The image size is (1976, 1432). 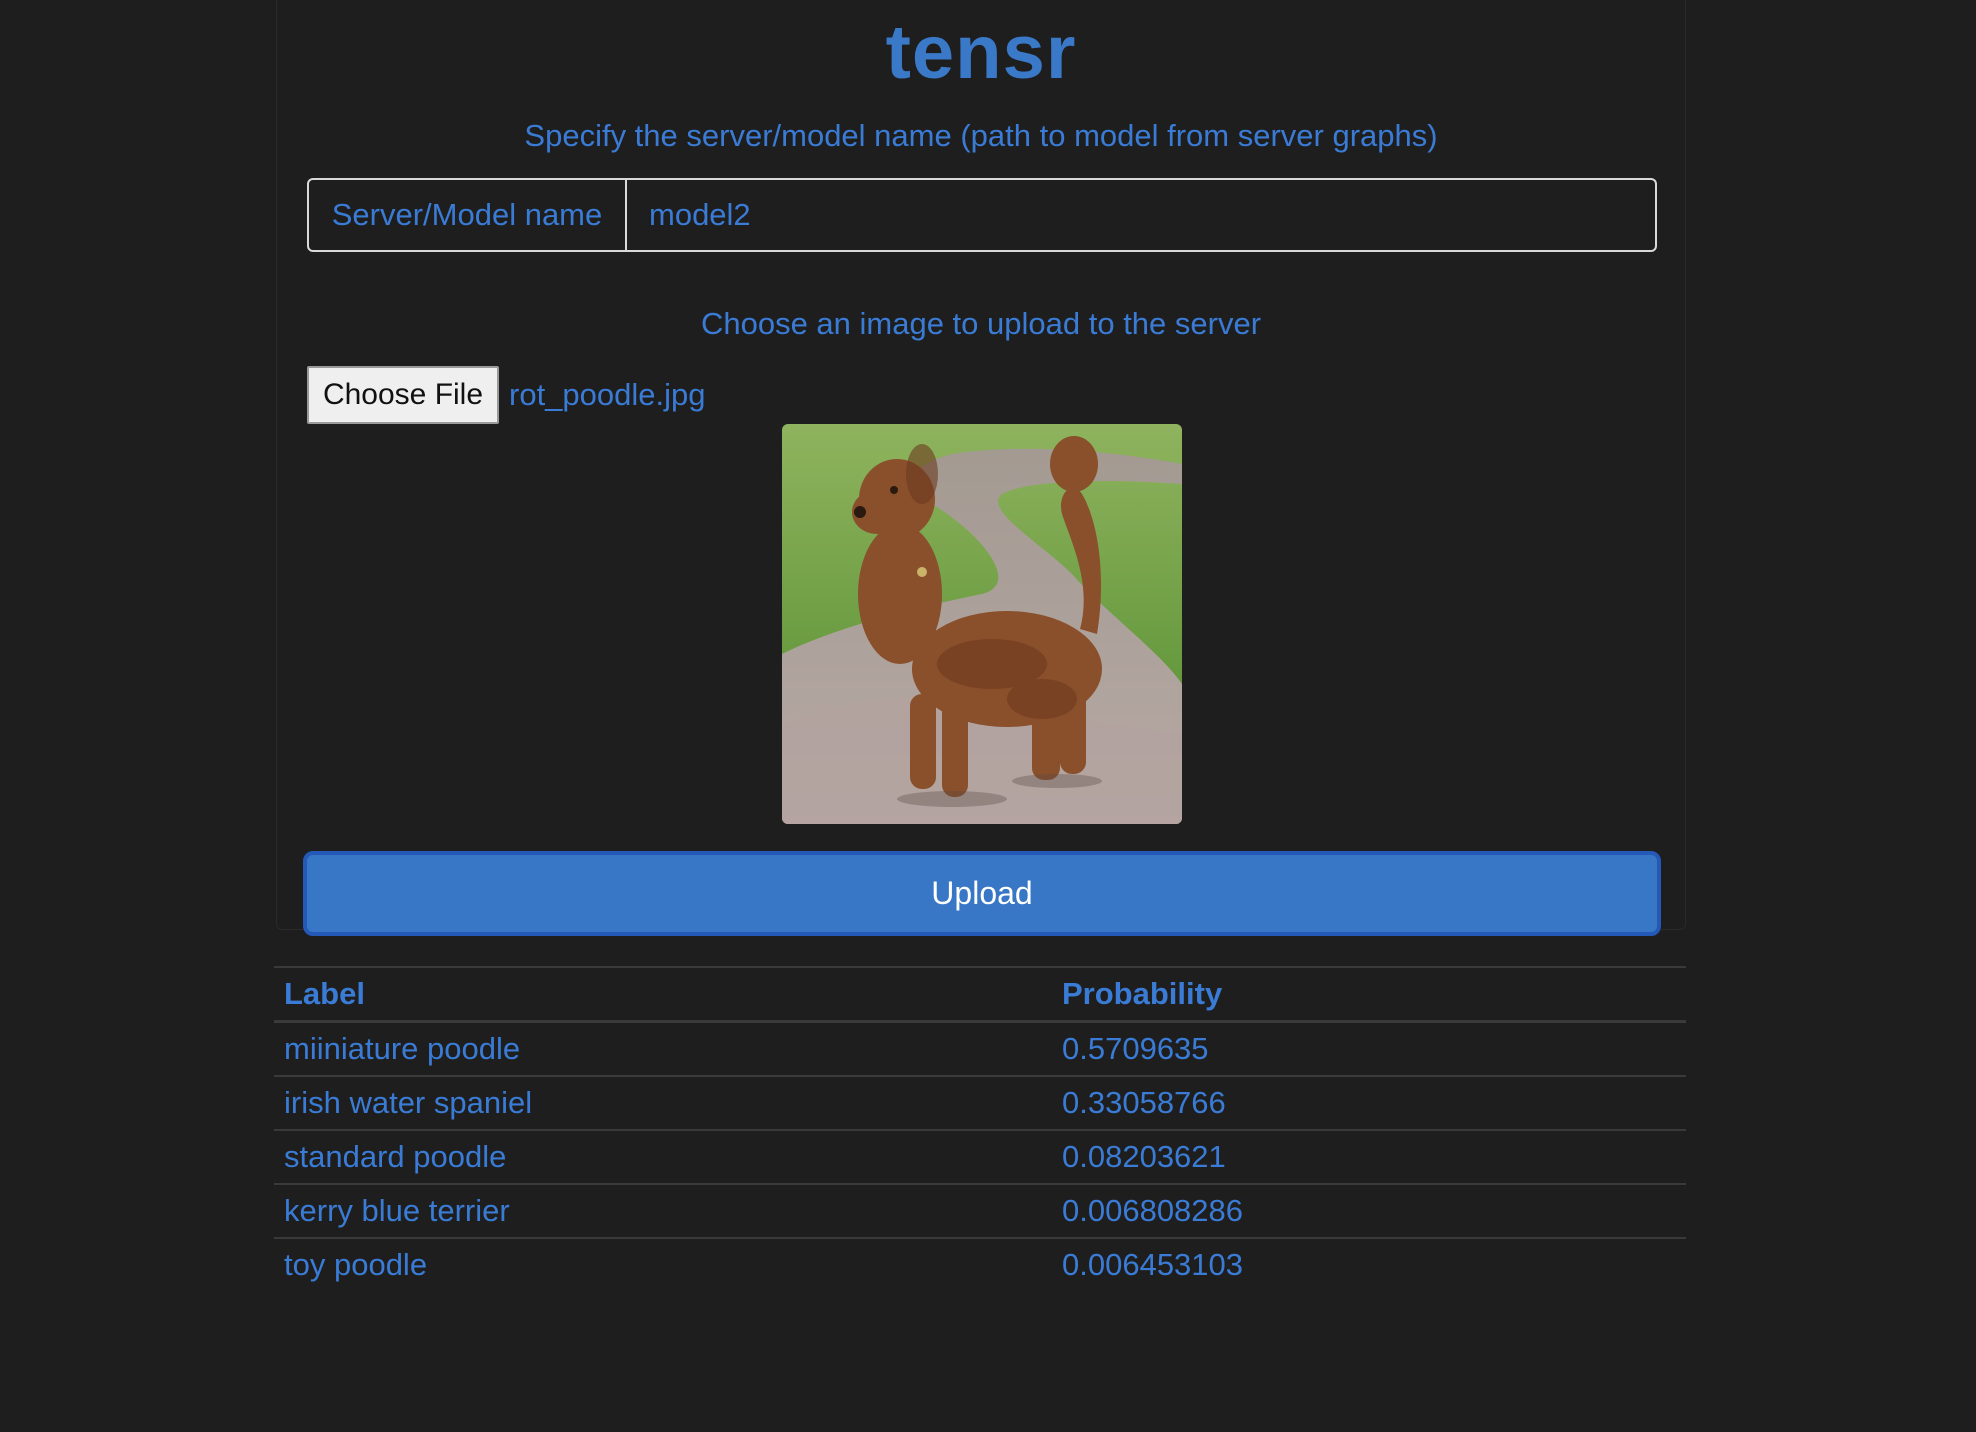 What do you see at coordinates (981, 323) in the screenshot?
I see `upload-instruction: Choose an image to upload to the server` at bounding box center [981, 323].